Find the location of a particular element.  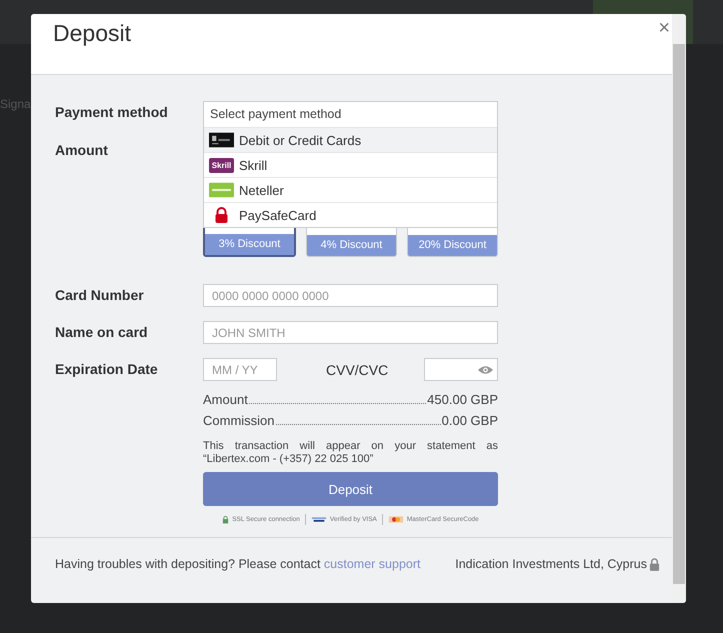

help-text: Having troubles with depositing? Please contact customer support is located at coordinates (237, 564).